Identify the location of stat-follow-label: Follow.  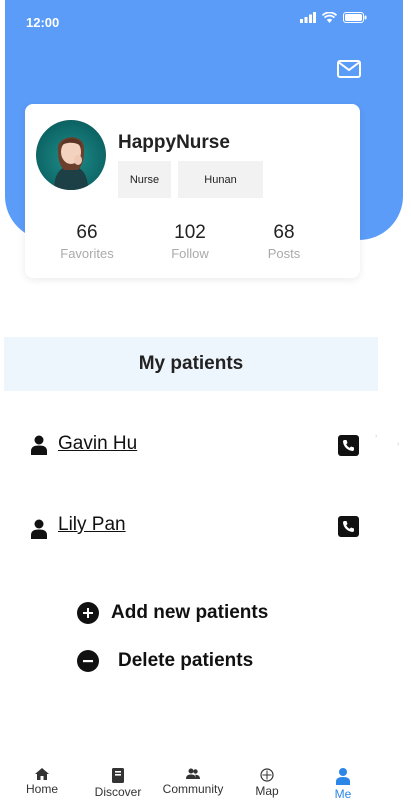
(190, 253).